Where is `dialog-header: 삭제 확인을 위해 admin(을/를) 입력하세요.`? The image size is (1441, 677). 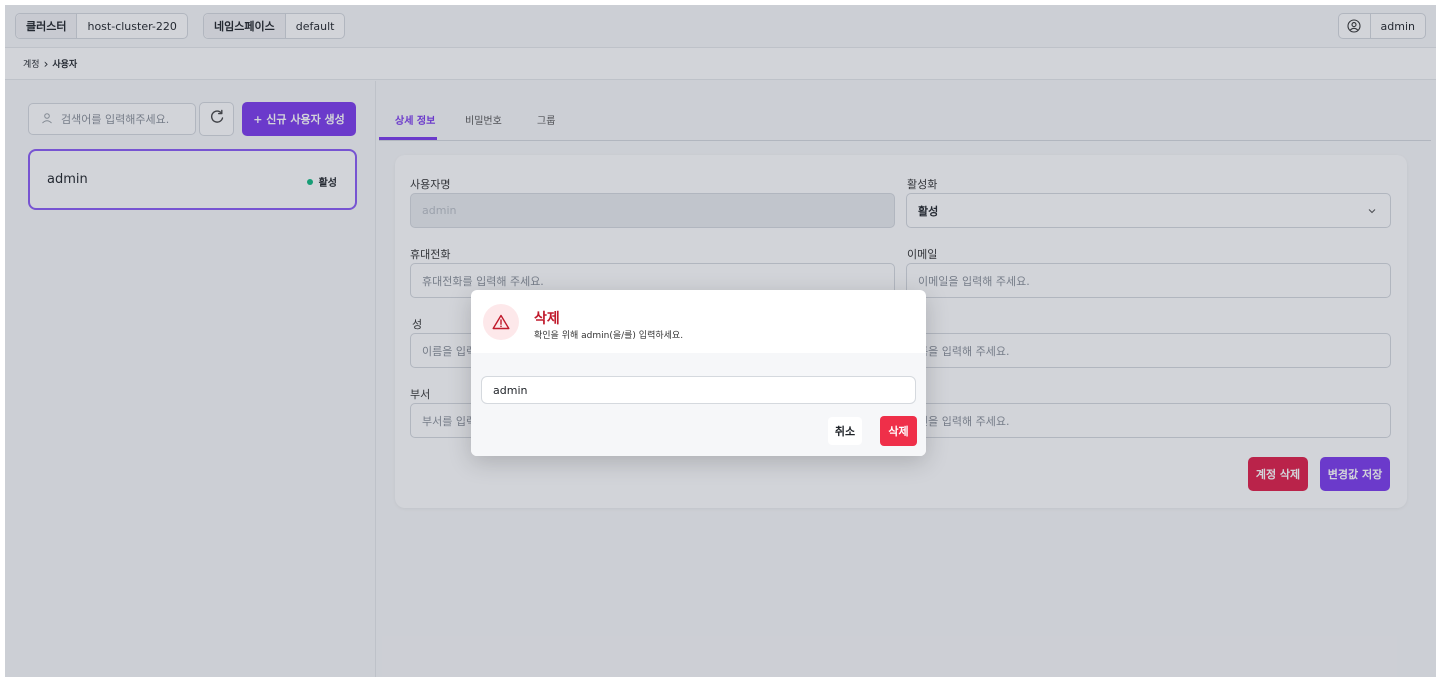
dialog-header: 삭제 확인을 위해 admin(을/를) 입력하세요. is located at coordinates (698, 321).